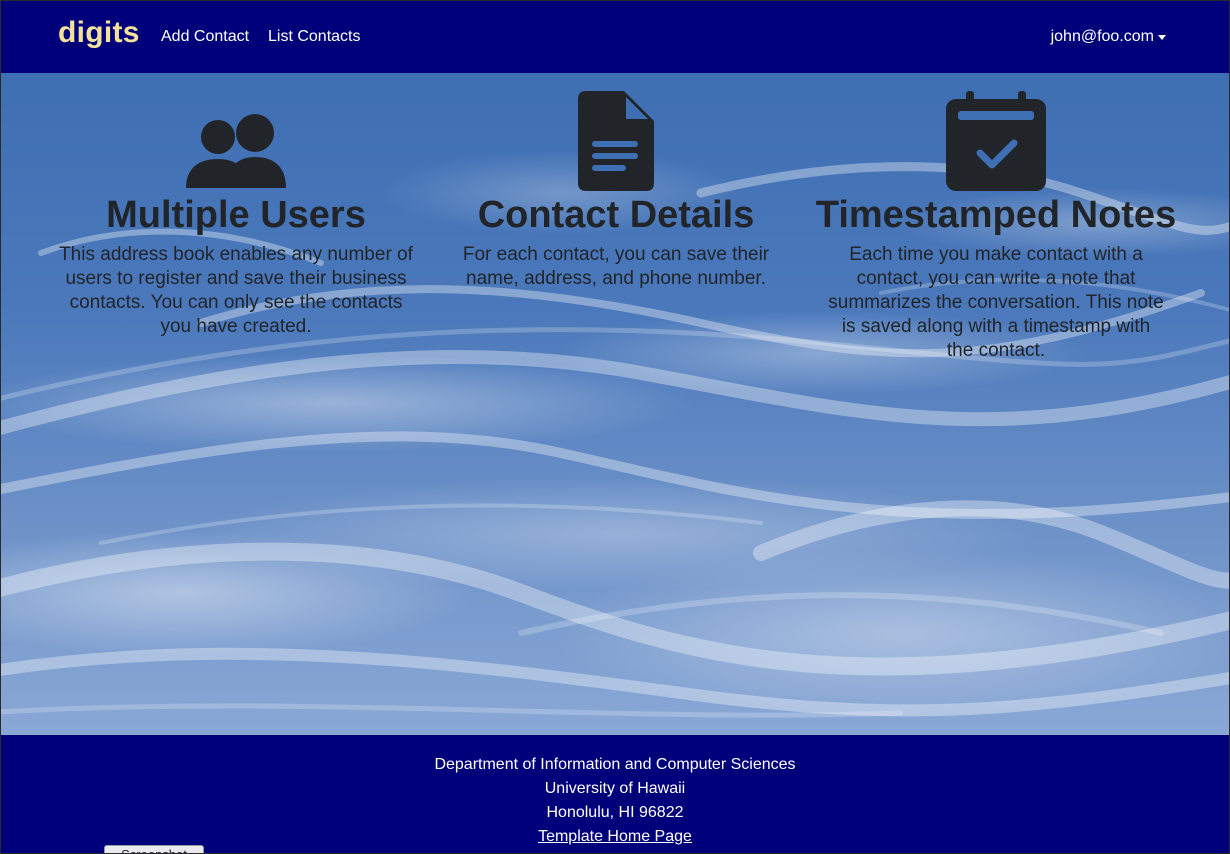 This screenshot has width=1230, height=854. Describe the element at coordinates (236, 215) in the screenshot. I see `feature-title: Multiple Users` at that location.